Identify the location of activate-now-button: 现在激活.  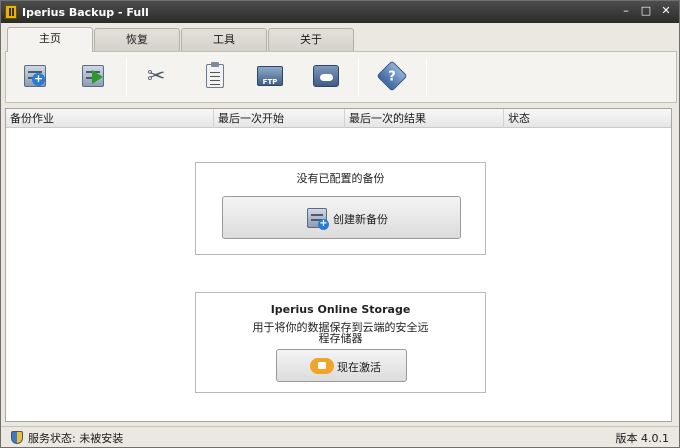
(341, 365).